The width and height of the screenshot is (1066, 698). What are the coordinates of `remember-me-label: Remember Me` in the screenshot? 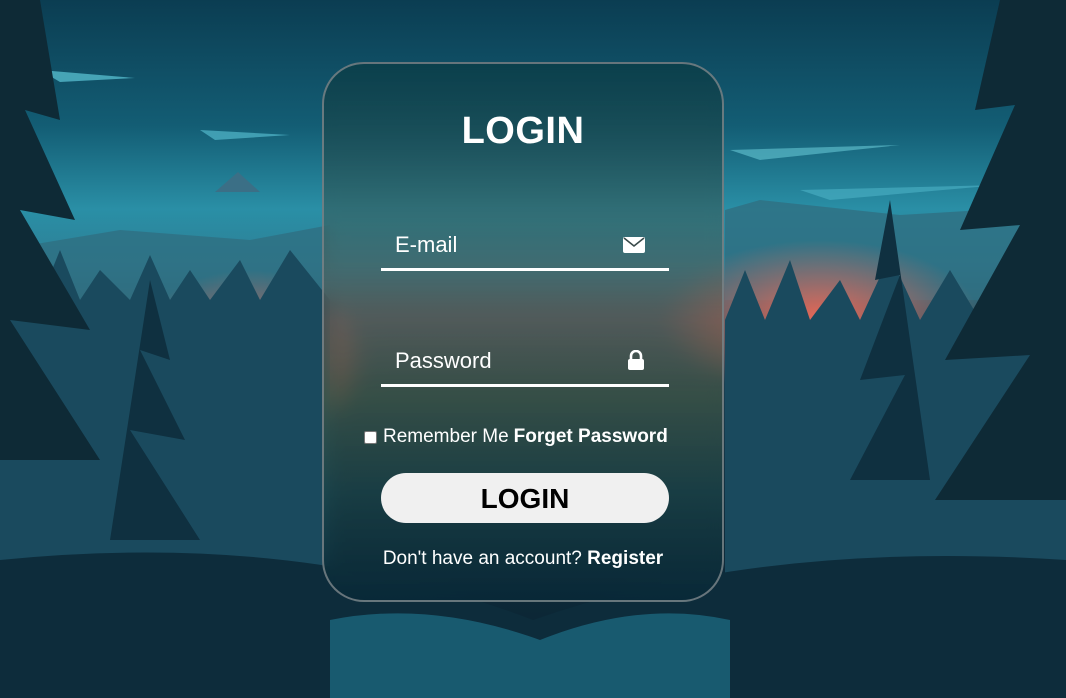 It's located at (446, 437).